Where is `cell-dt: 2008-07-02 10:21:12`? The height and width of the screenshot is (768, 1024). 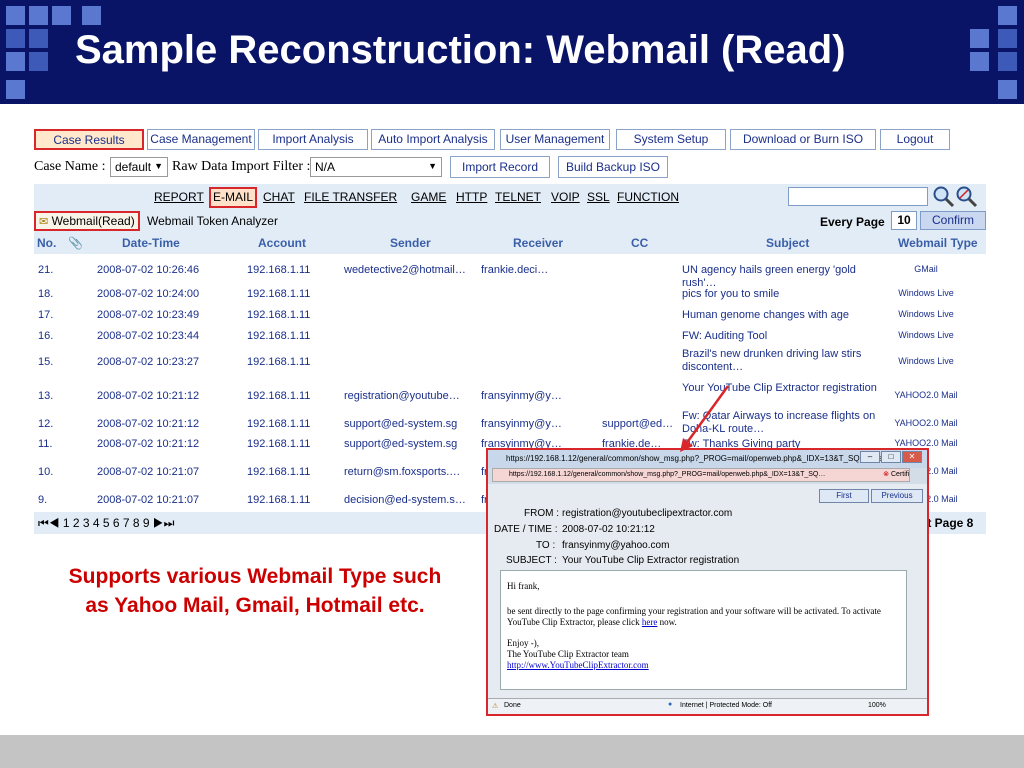 cell-dt: 2008-07-02 10:21:12 is located at coordinates (148, 423).